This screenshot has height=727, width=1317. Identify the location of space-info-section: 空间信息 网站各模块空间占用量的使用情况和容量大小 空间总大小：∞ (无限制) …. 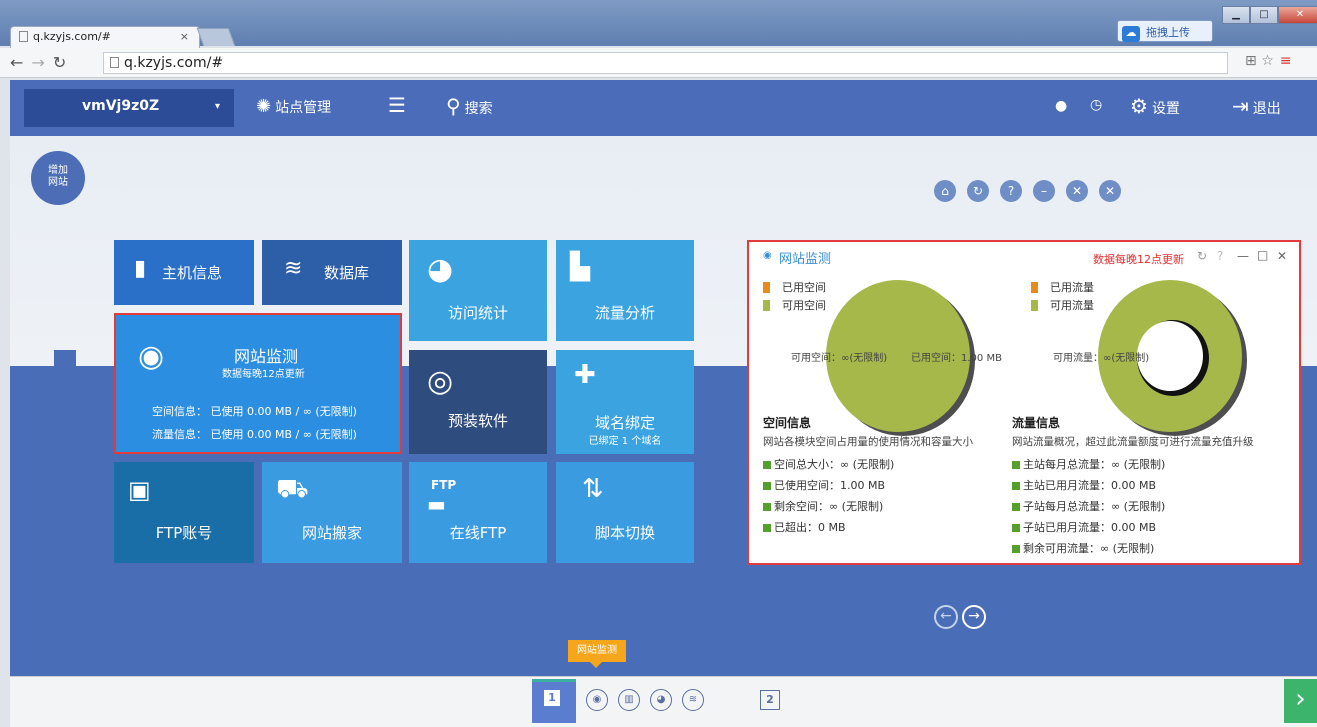
(898, 477).